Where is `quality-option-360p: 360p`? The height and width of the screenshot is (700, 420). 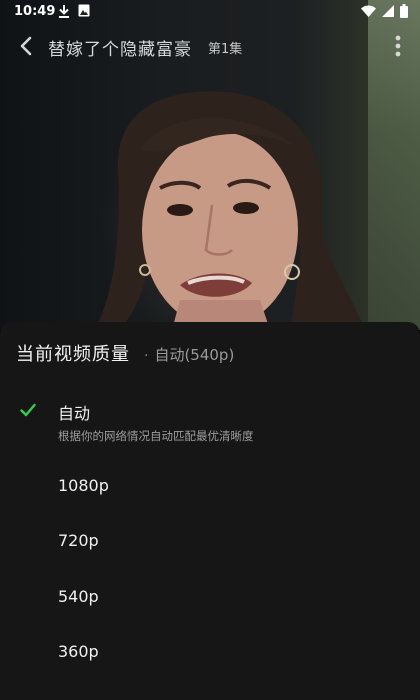 quality-option-360p: 360p is located at coordinates (210, 655).